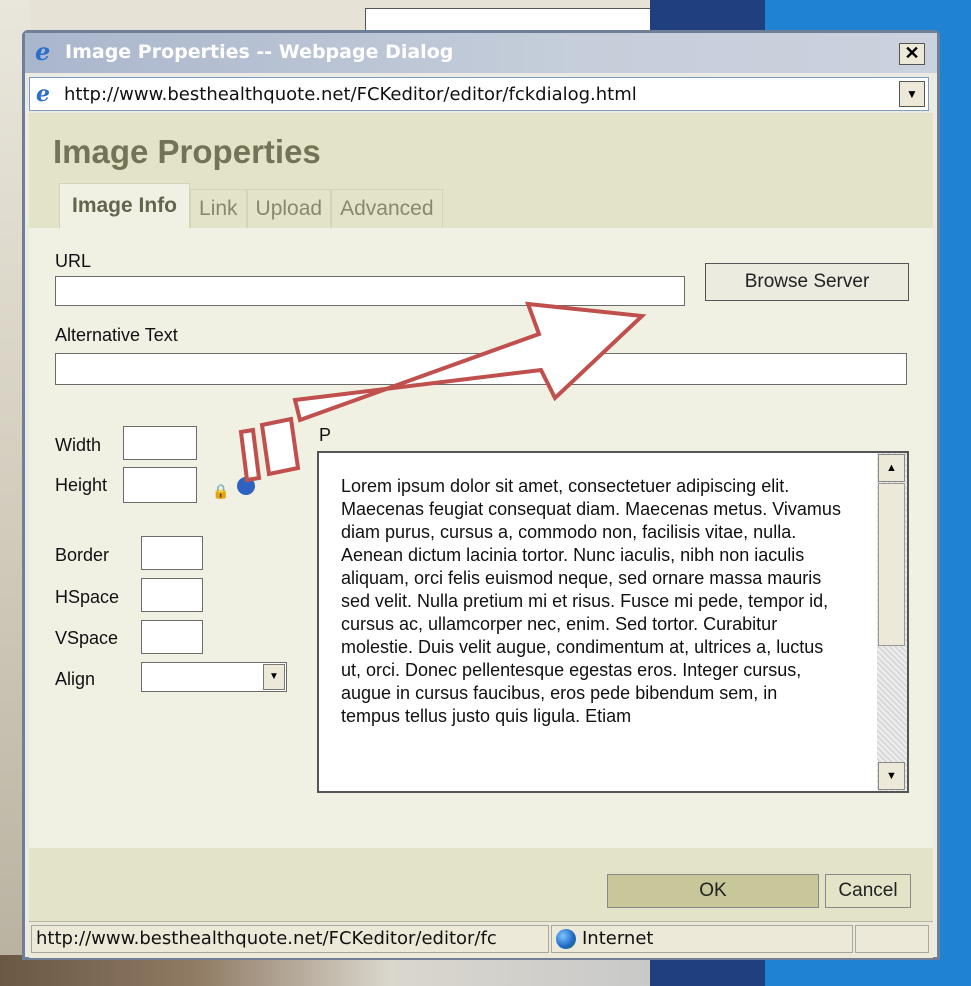 This screenshot has width=971, height=986. What do you see at coordinates (702, 939) in the screenshot?
I see `status-zone: Internet` at bounding box center [702, 939].